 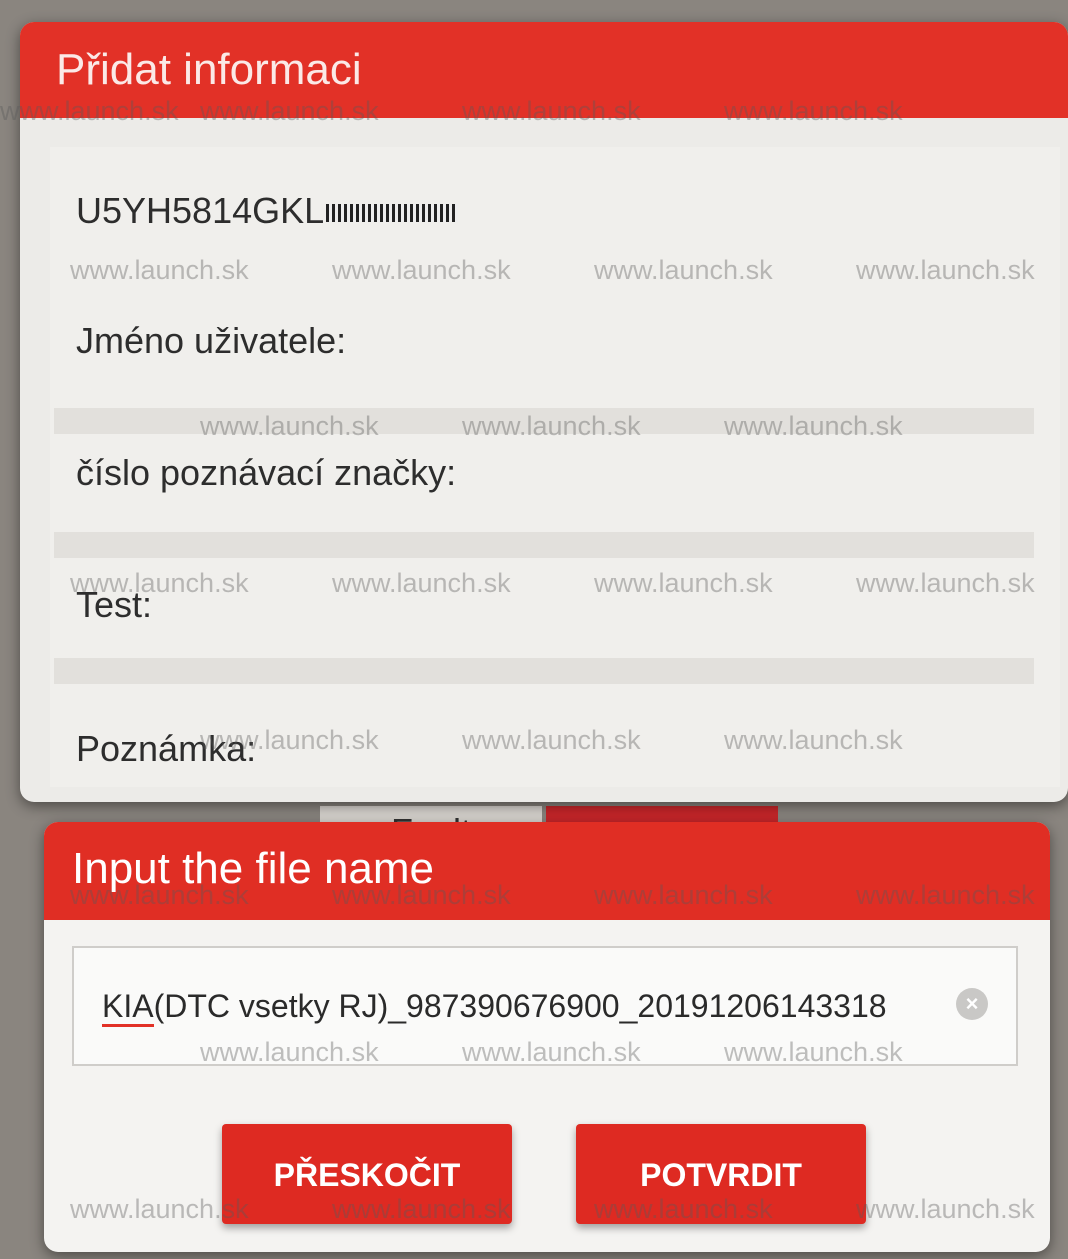 What do you see at coordinates (200, 210) in the screenshot?
I see `vin-text: U5YH5814GKL` at bounding box center [200, 210].